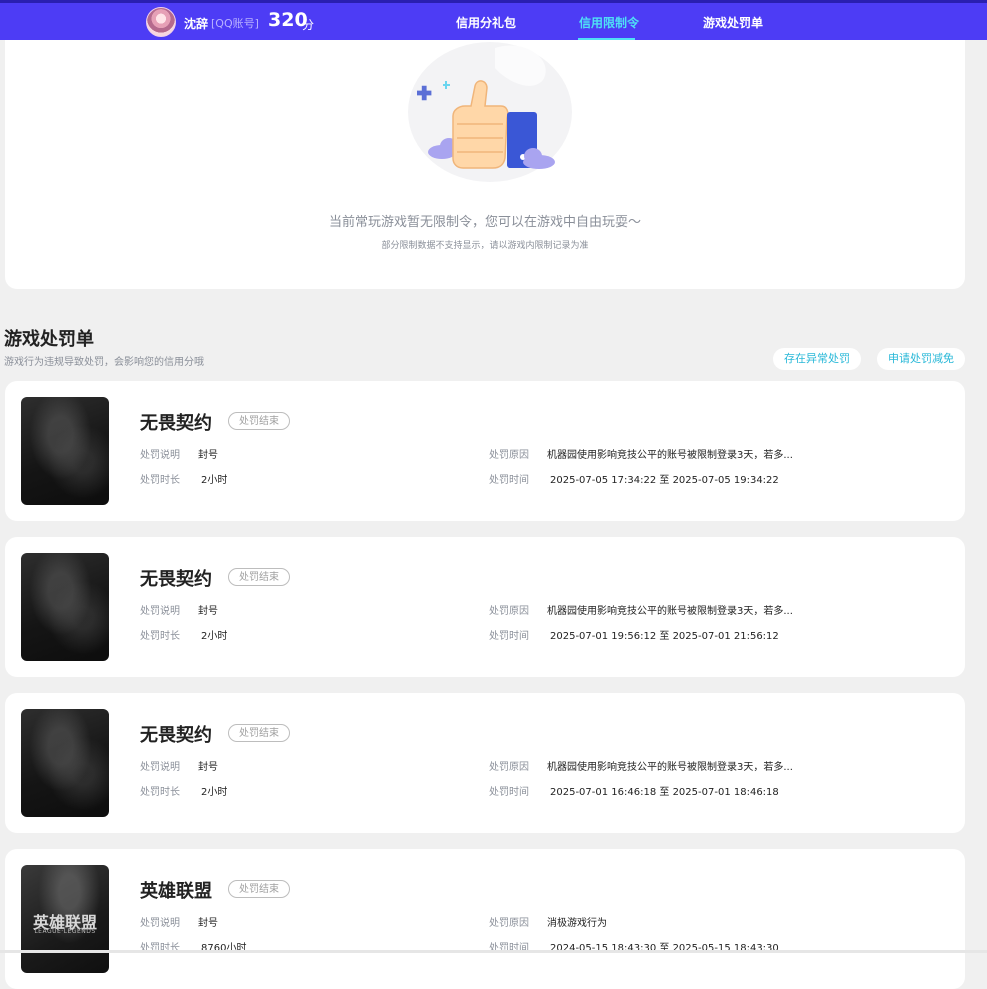 Image resolution: width=987 pixels, height=989 pixels. I want to click on game-logo-subtext: LEAGUE·LEGENDS, so click(65, 931).